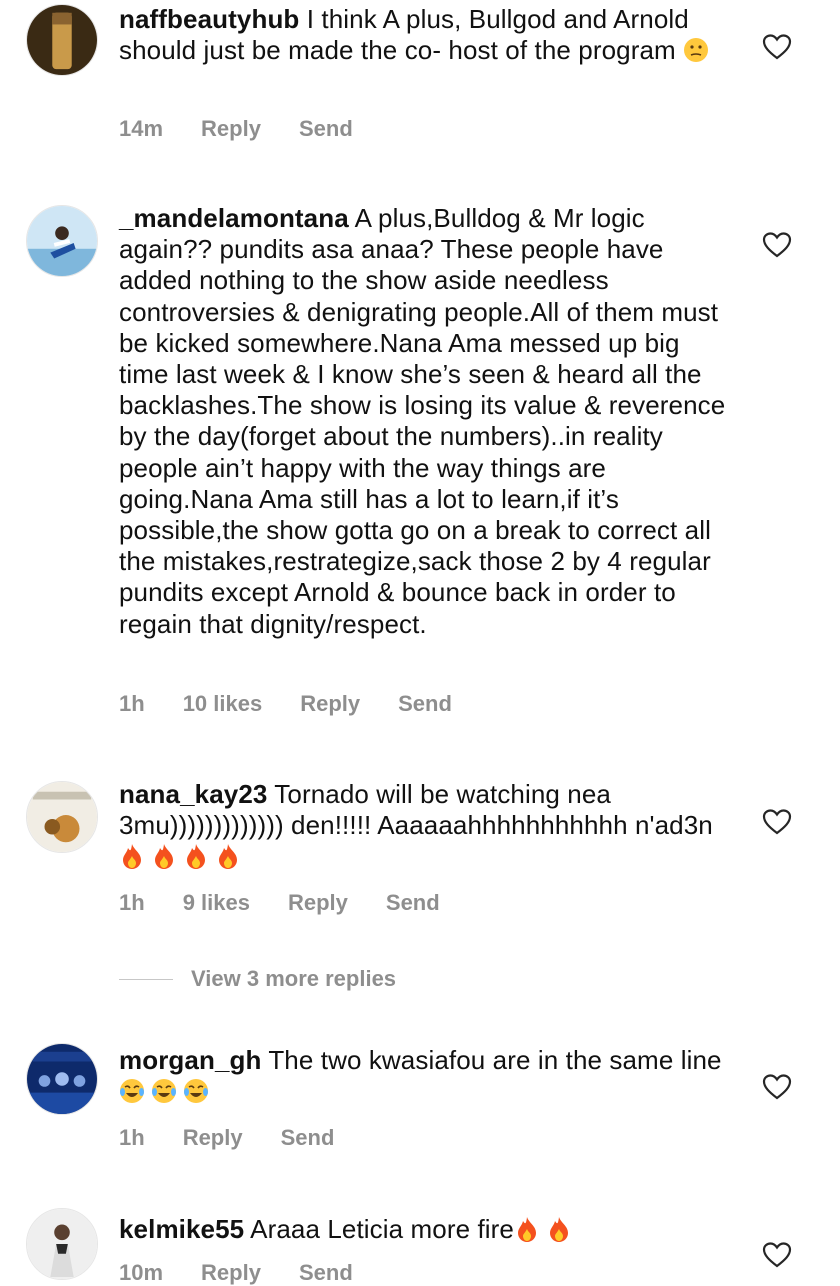 The width and height of the screenshot is (840, 1286). What do you see at coordinates (141, 128) in the screenshot?
I see `comment-time: 14m` at bounding box center [141, 128].